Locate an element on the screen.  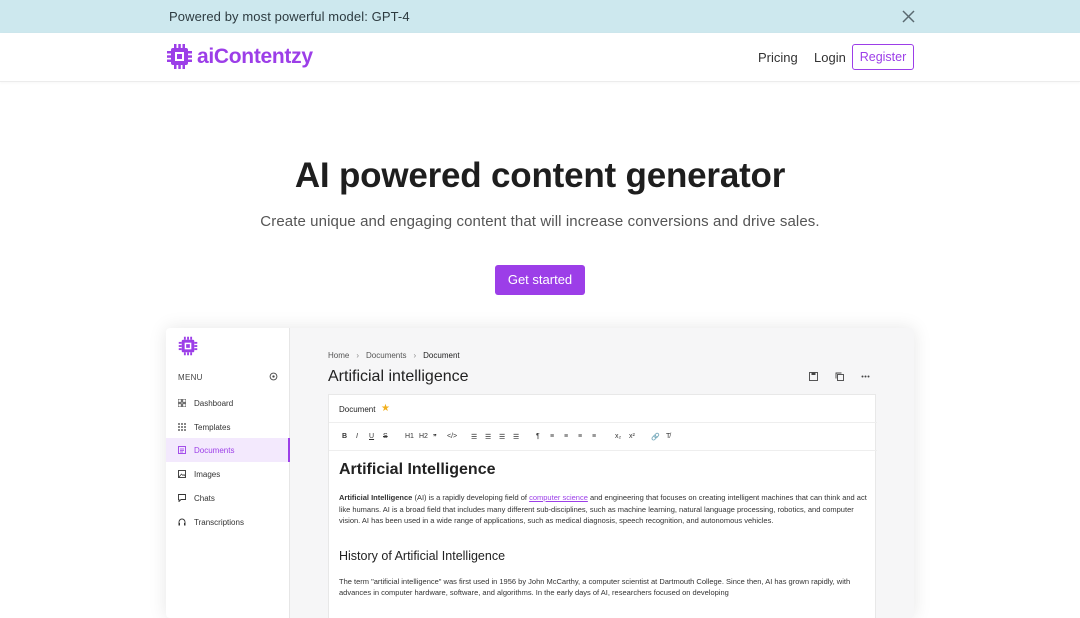
star-icon: ★ is located at coordinates (385, 408).